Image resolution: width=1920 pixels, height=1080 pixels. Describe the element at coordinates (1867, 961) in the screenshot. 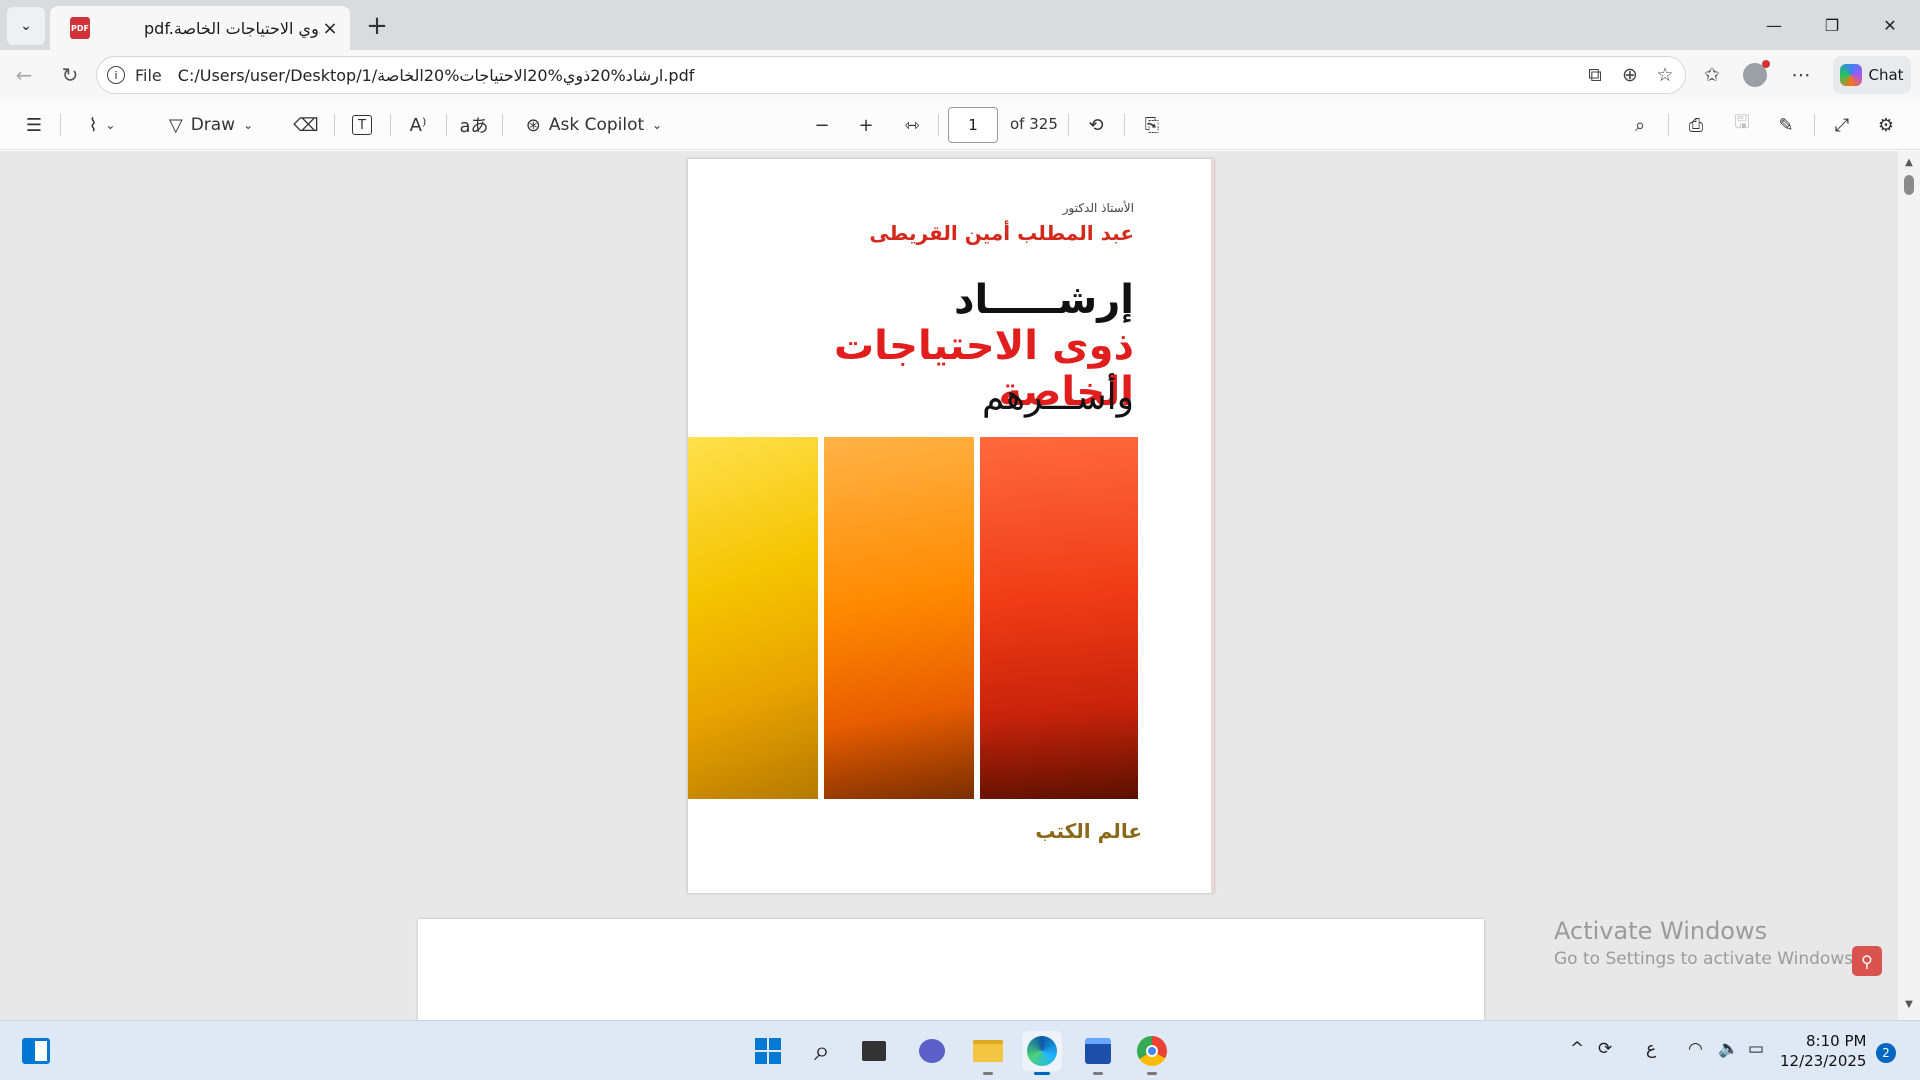

I see `acrobat-icon: ⚲` at that location.